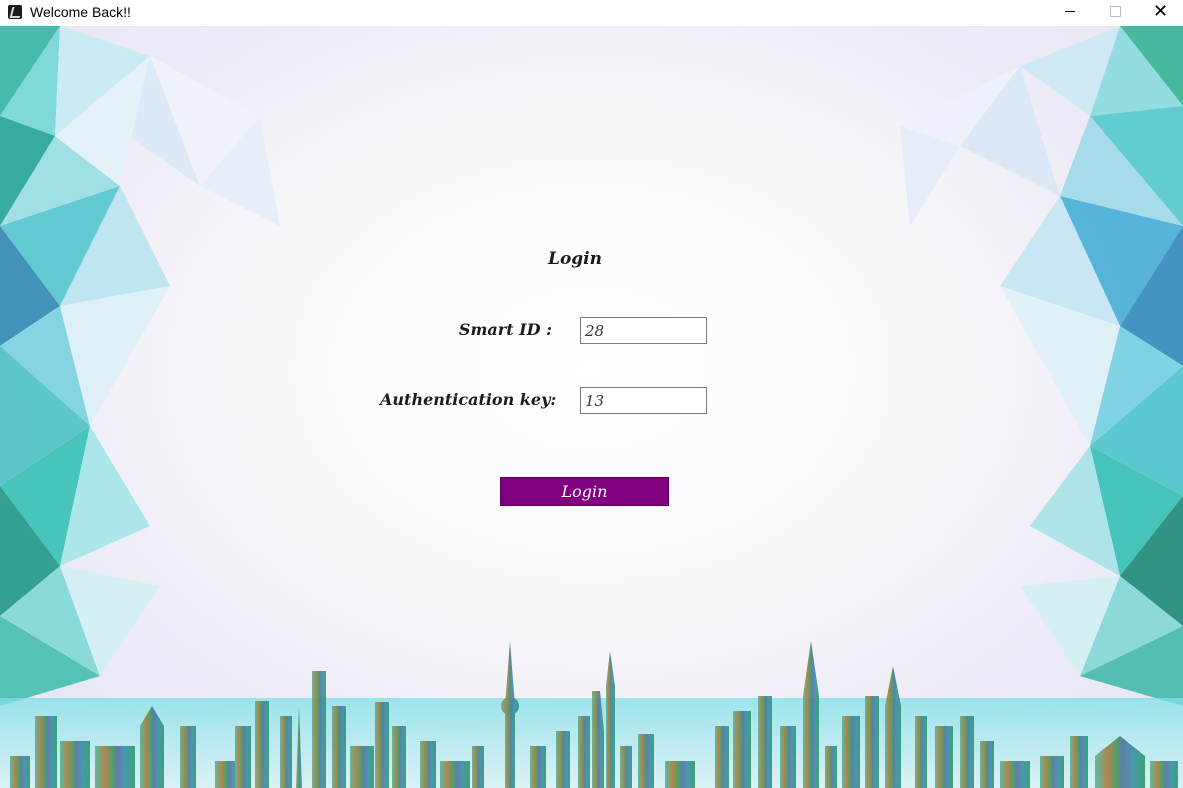  What do you see at coordinates (468, 399) in the screenshot?
I see `auth-key-label: Authentication key:` at bounding box center [468, 399].